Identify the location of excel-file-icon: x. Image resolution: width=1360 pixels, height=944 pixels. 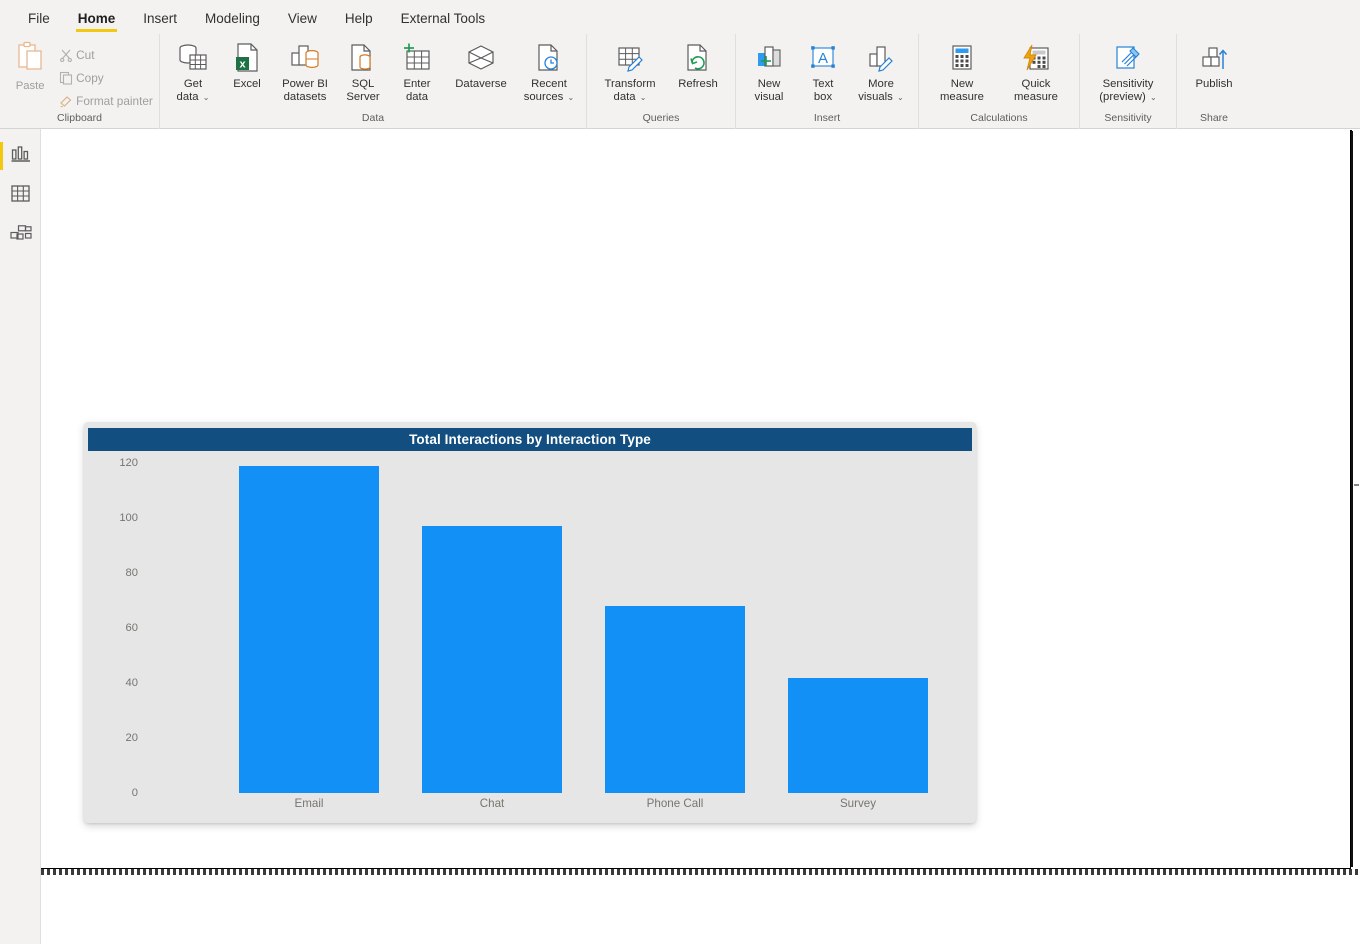
(247, 58).